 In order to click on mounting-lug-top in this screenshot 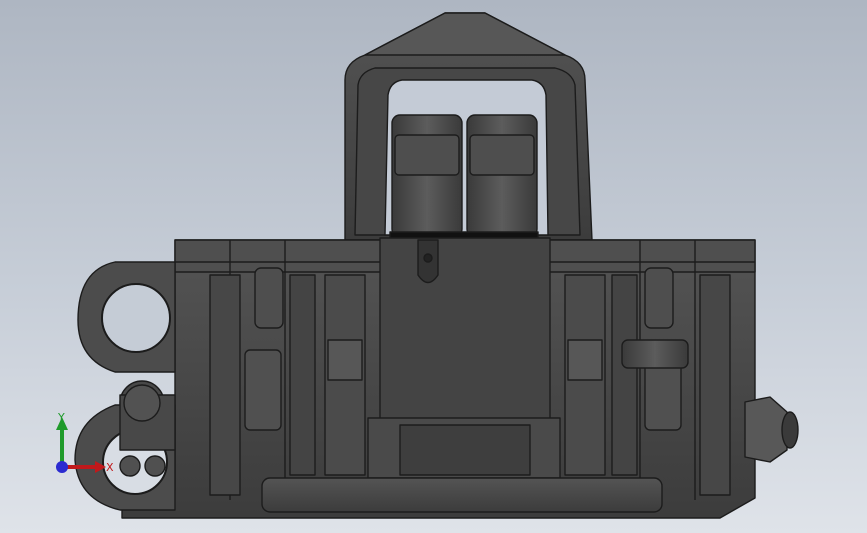, I will do `click(126, 317)`.